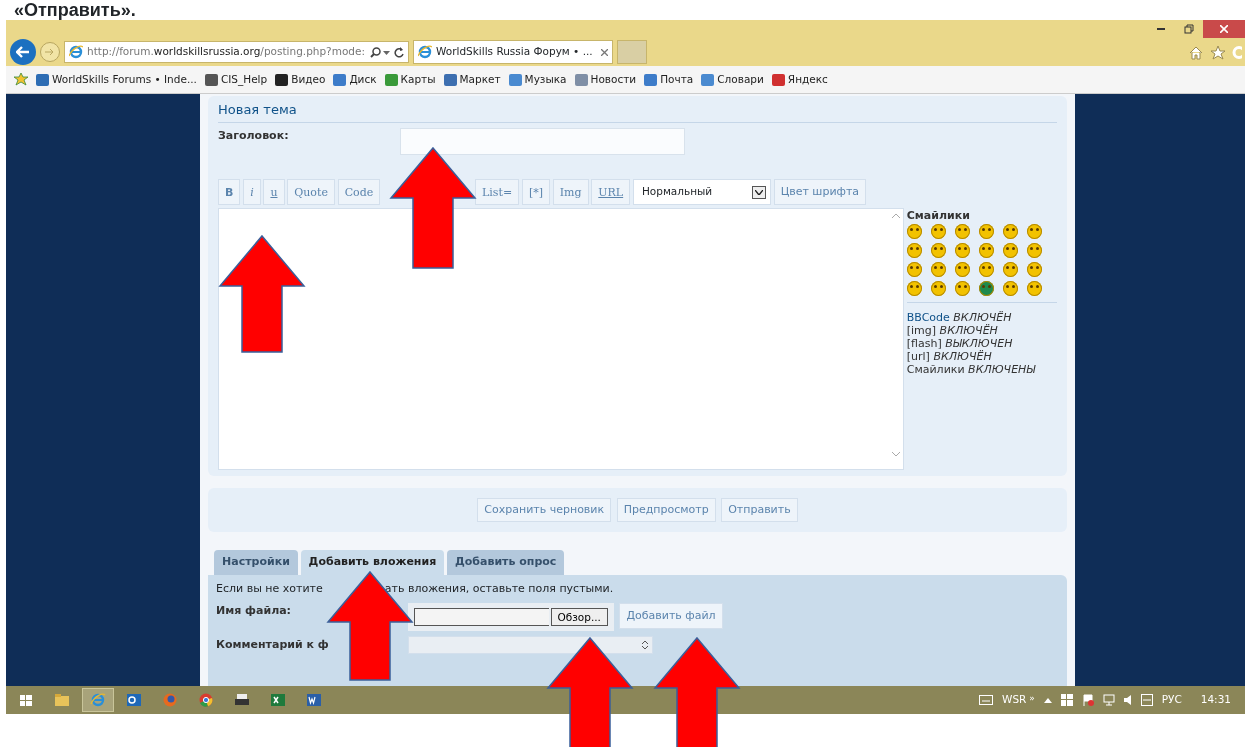  What do you see at coordinates (1108, 700) in the screenshot?
I see `network-icon` at bounding box center [1108, 700].